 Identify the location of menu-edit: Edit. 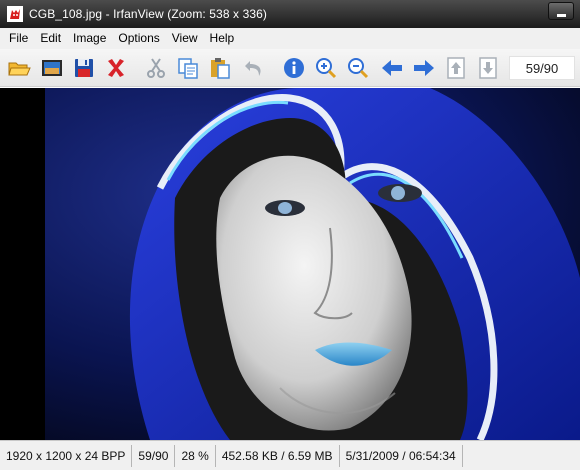
(50, 38).